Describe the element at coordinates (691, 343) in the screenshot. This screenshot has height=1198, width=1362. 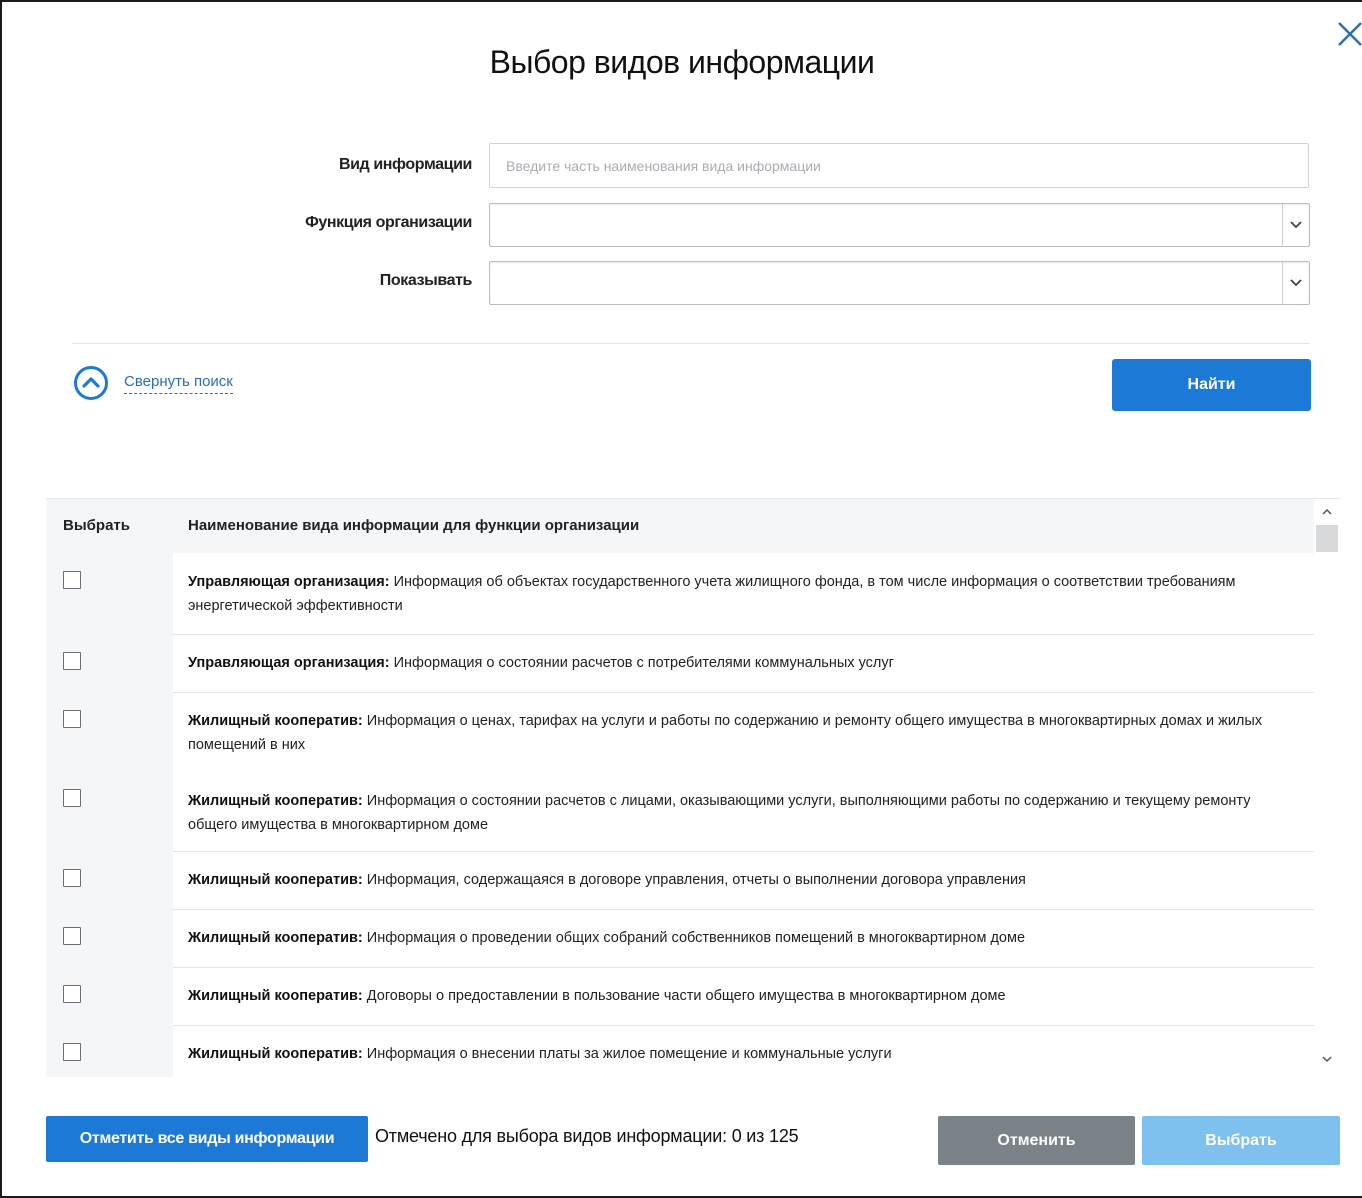
I see `filters-divider` at that location.